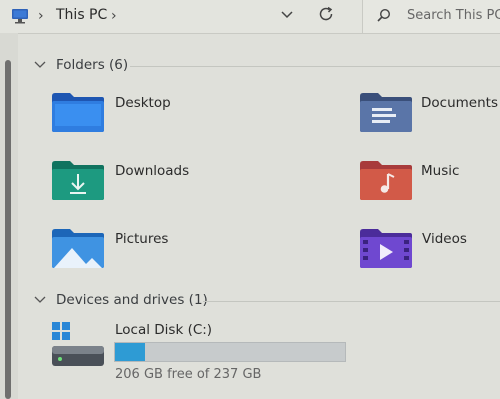 This screenshot has height=399, width=500. What do you see at coordinates (440, 171) in the screenshot?
I see `folder-label: Music` at bounding box center [440, 171].